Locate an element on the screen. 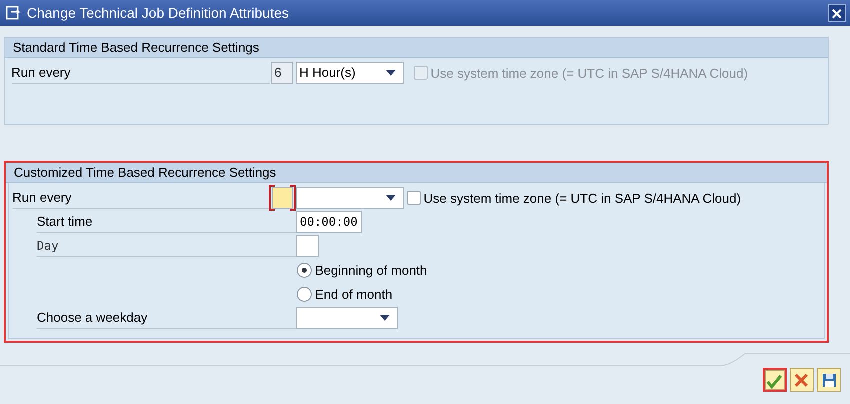  unit-dropdown is located at coordinates (350, 198).